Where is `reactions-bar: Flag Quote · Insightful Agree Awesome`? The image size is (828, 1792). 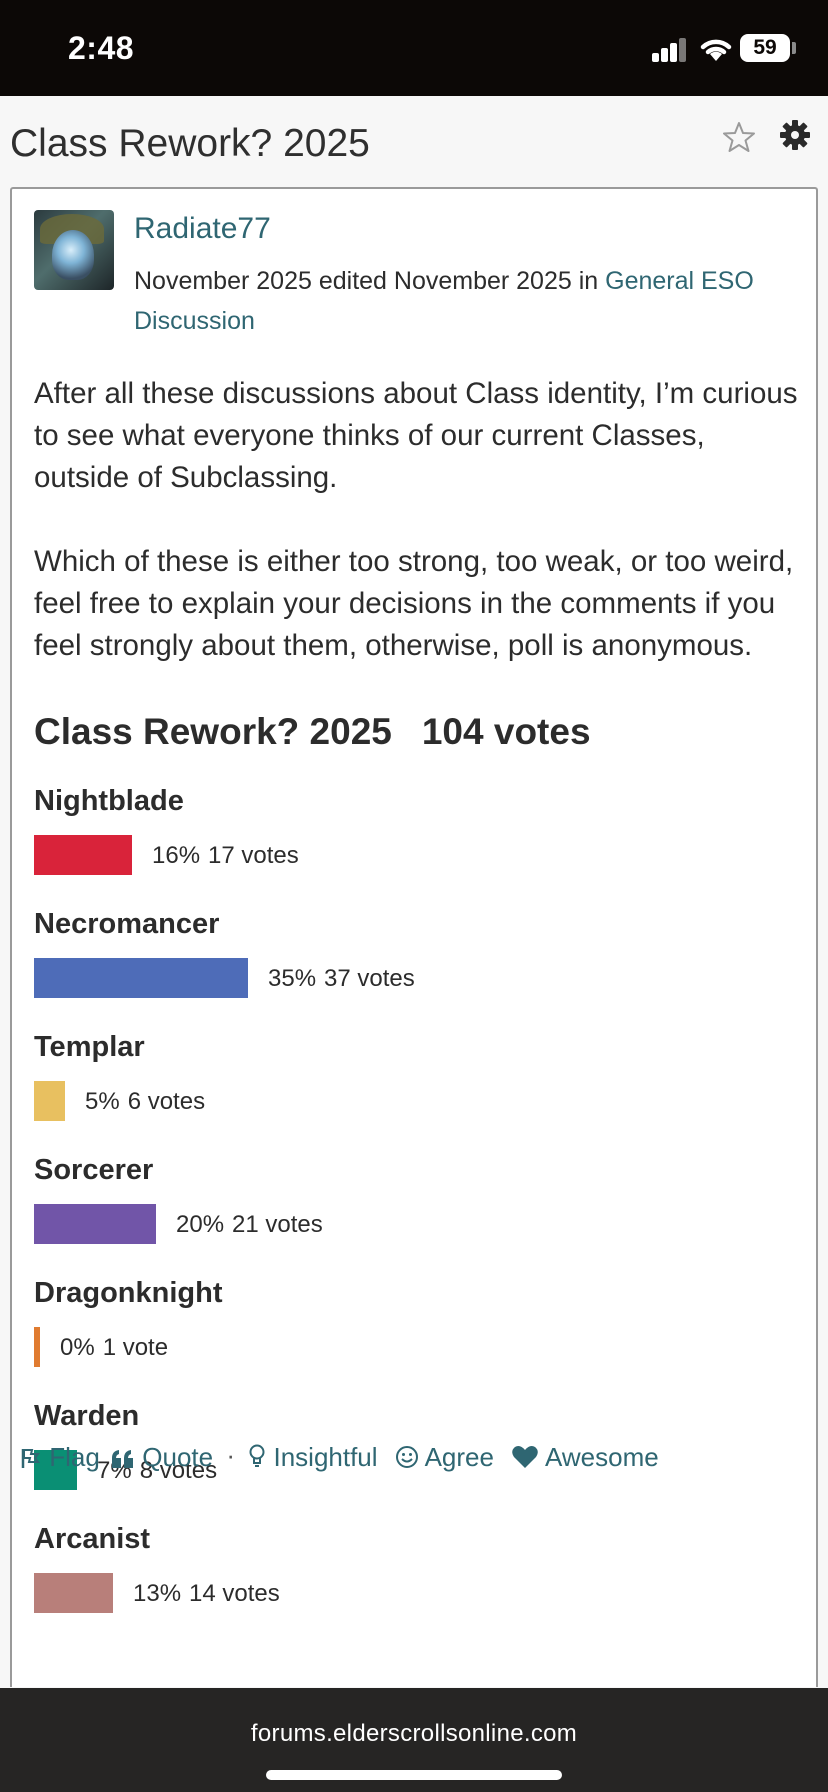 reactions-bar: Flag Quote · Insightful Agree Awesome is located at coordinates (339, 1458).